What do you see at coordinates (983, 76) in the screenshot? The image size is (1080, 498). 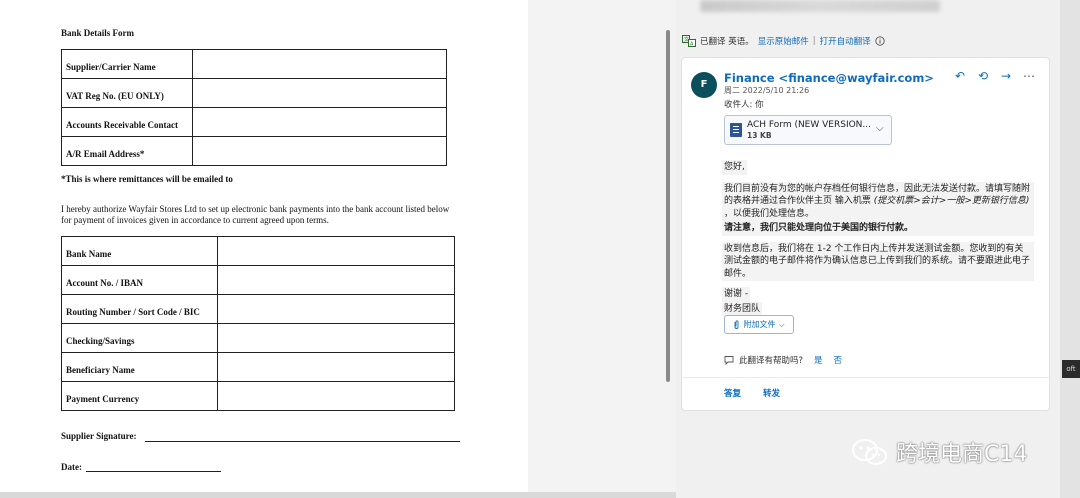 I see `reply-all-icon: ⟲` at bounding box center [983, 76].